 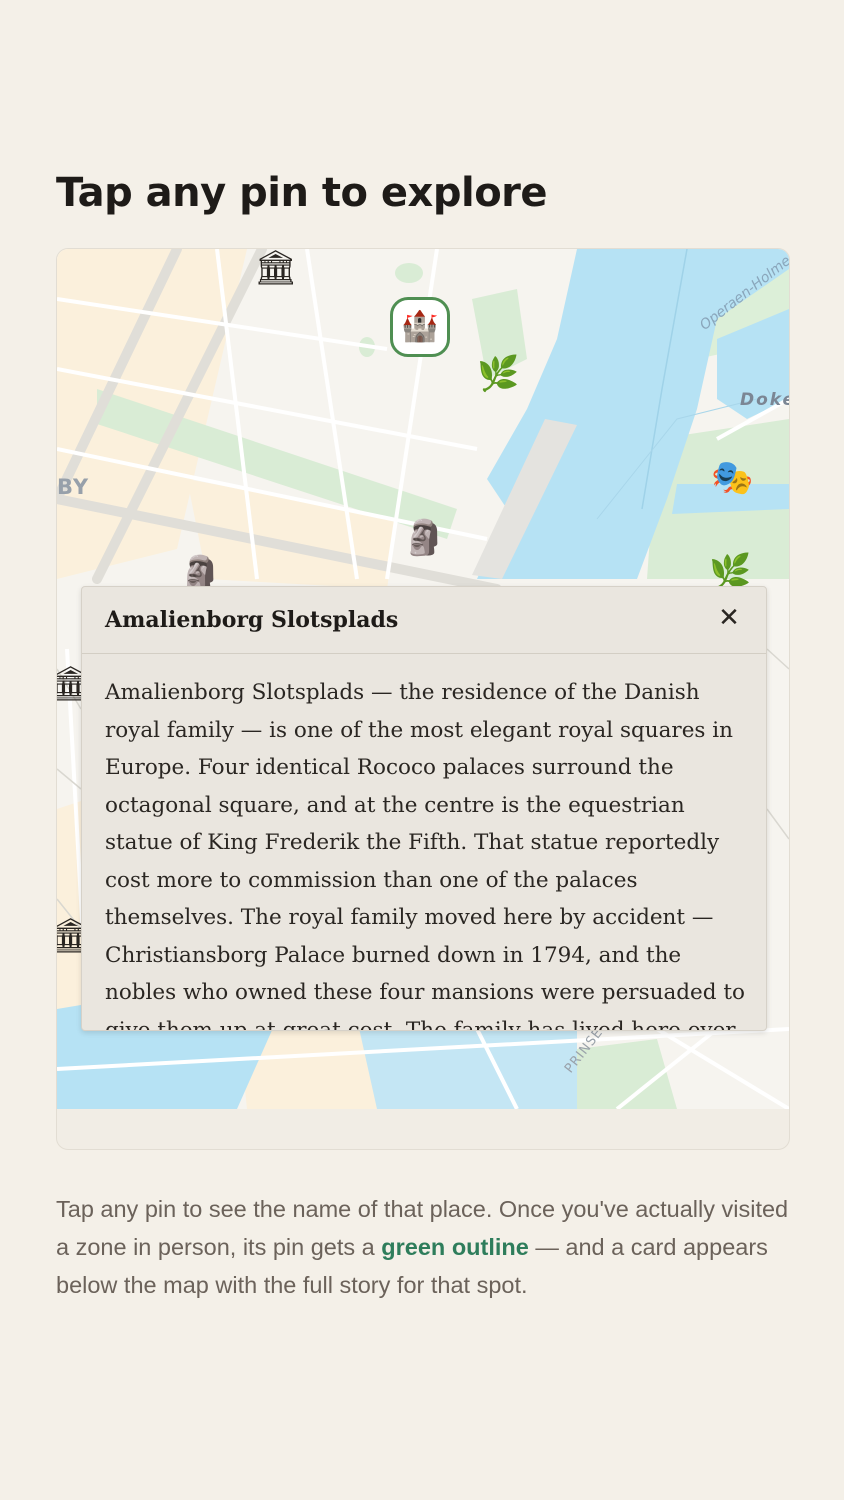 What do you see at coordinates (73, 487) in the screenshot?
I see `map-label-district: BY` at bounding box center [73, 487].